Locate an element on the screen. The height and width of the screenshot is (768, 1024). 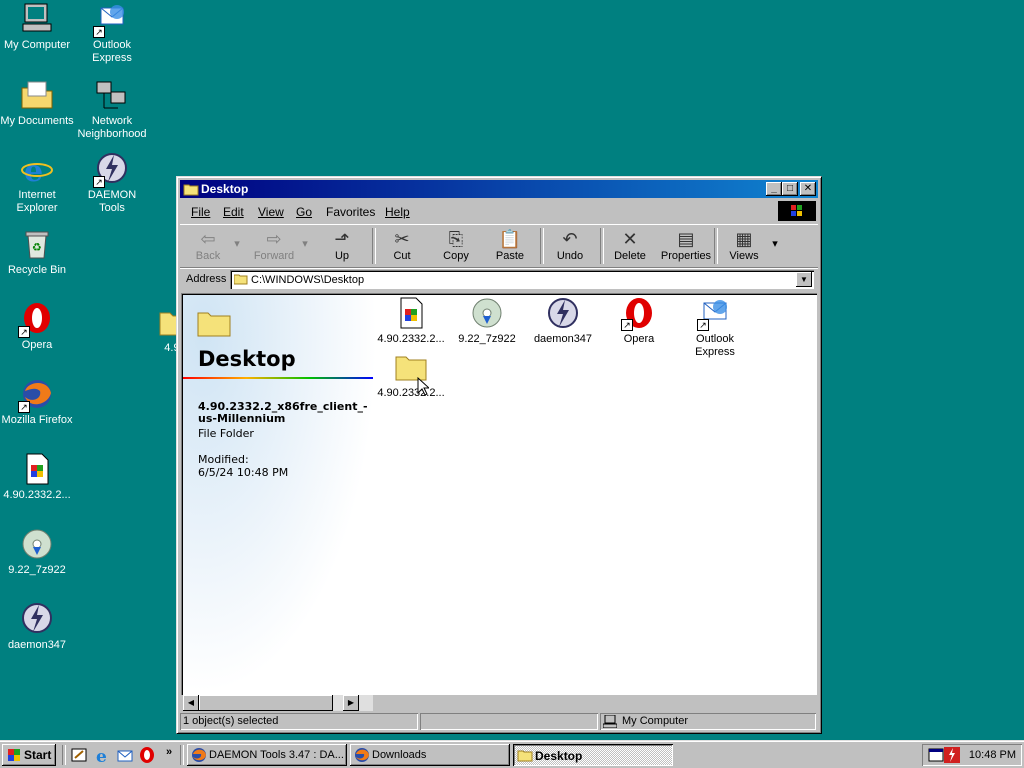
horizontal-scrollbar: ◀ ▶ is located at coordinates (278, 703).